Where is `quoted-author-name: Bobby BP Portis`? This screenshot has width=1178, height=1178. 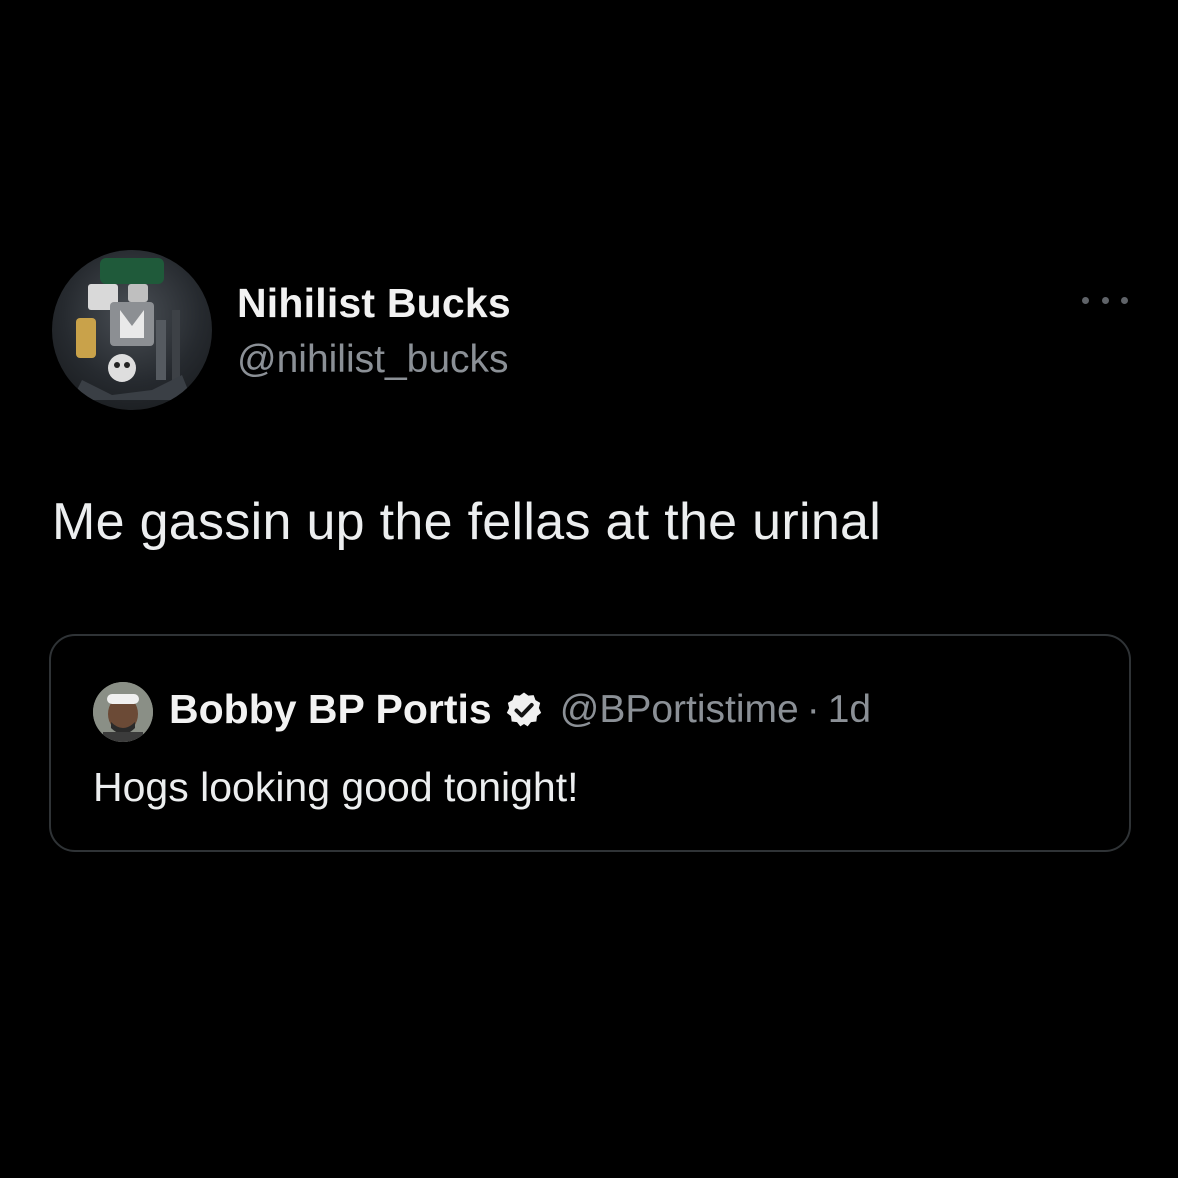 quoted-author-name: Bobby BP Portis is located at coordinates (330, 709).